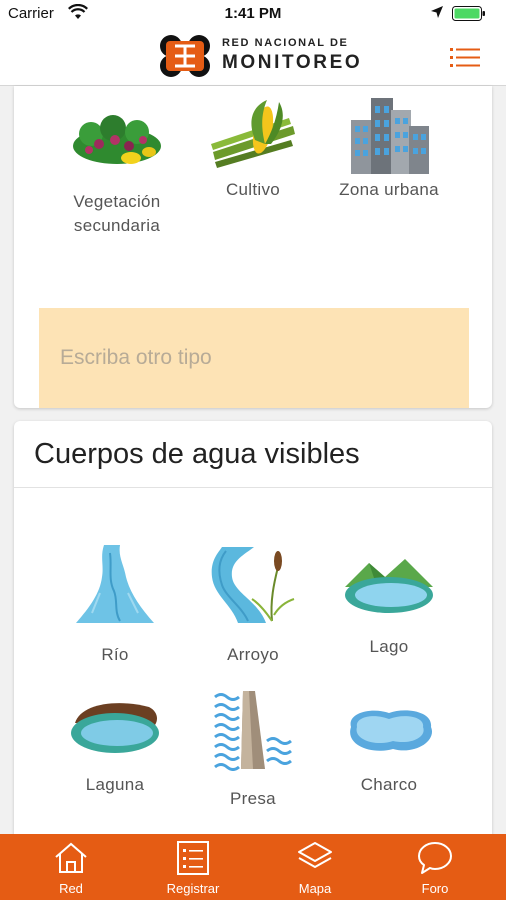 The image size is (506, 900). I want to click on app-header: RED NACIONAL DE MONITOREO, so click(253, 57).